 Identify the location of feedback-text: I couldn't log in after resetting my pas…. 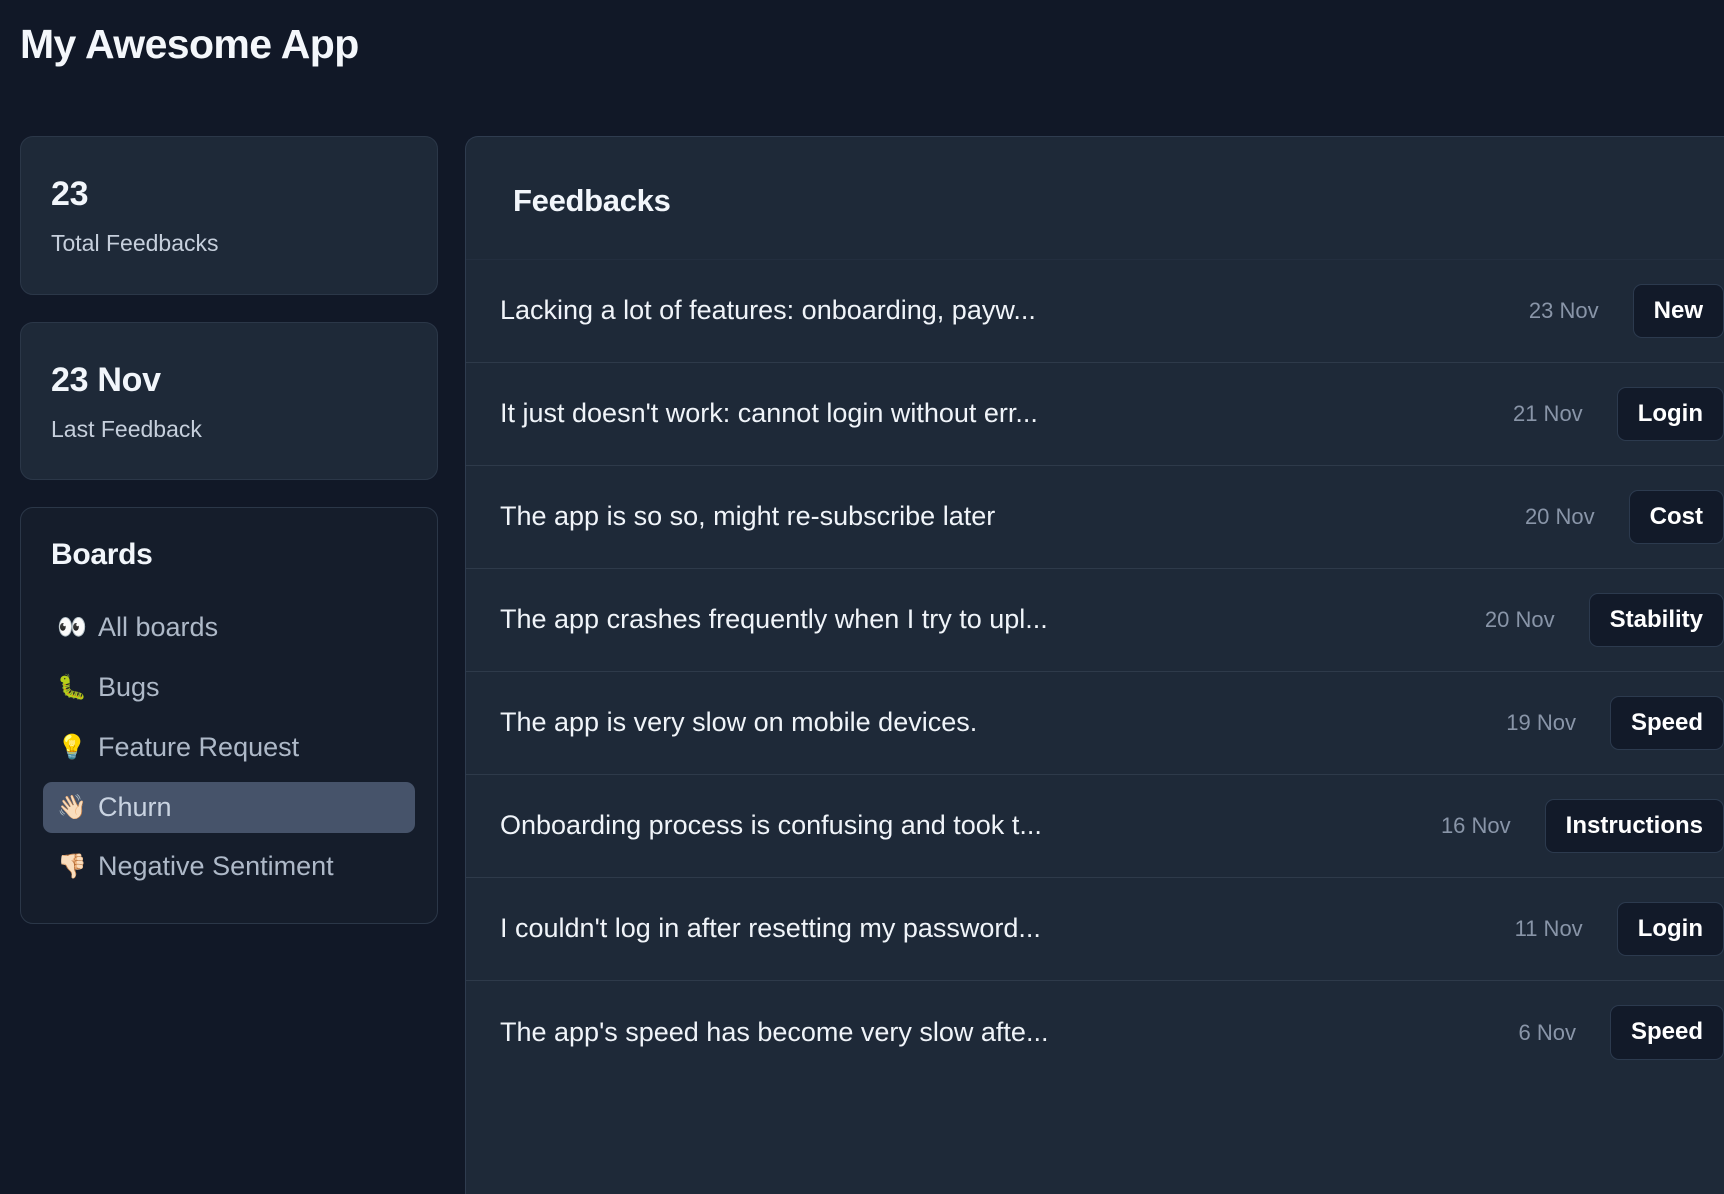
(770, 928).